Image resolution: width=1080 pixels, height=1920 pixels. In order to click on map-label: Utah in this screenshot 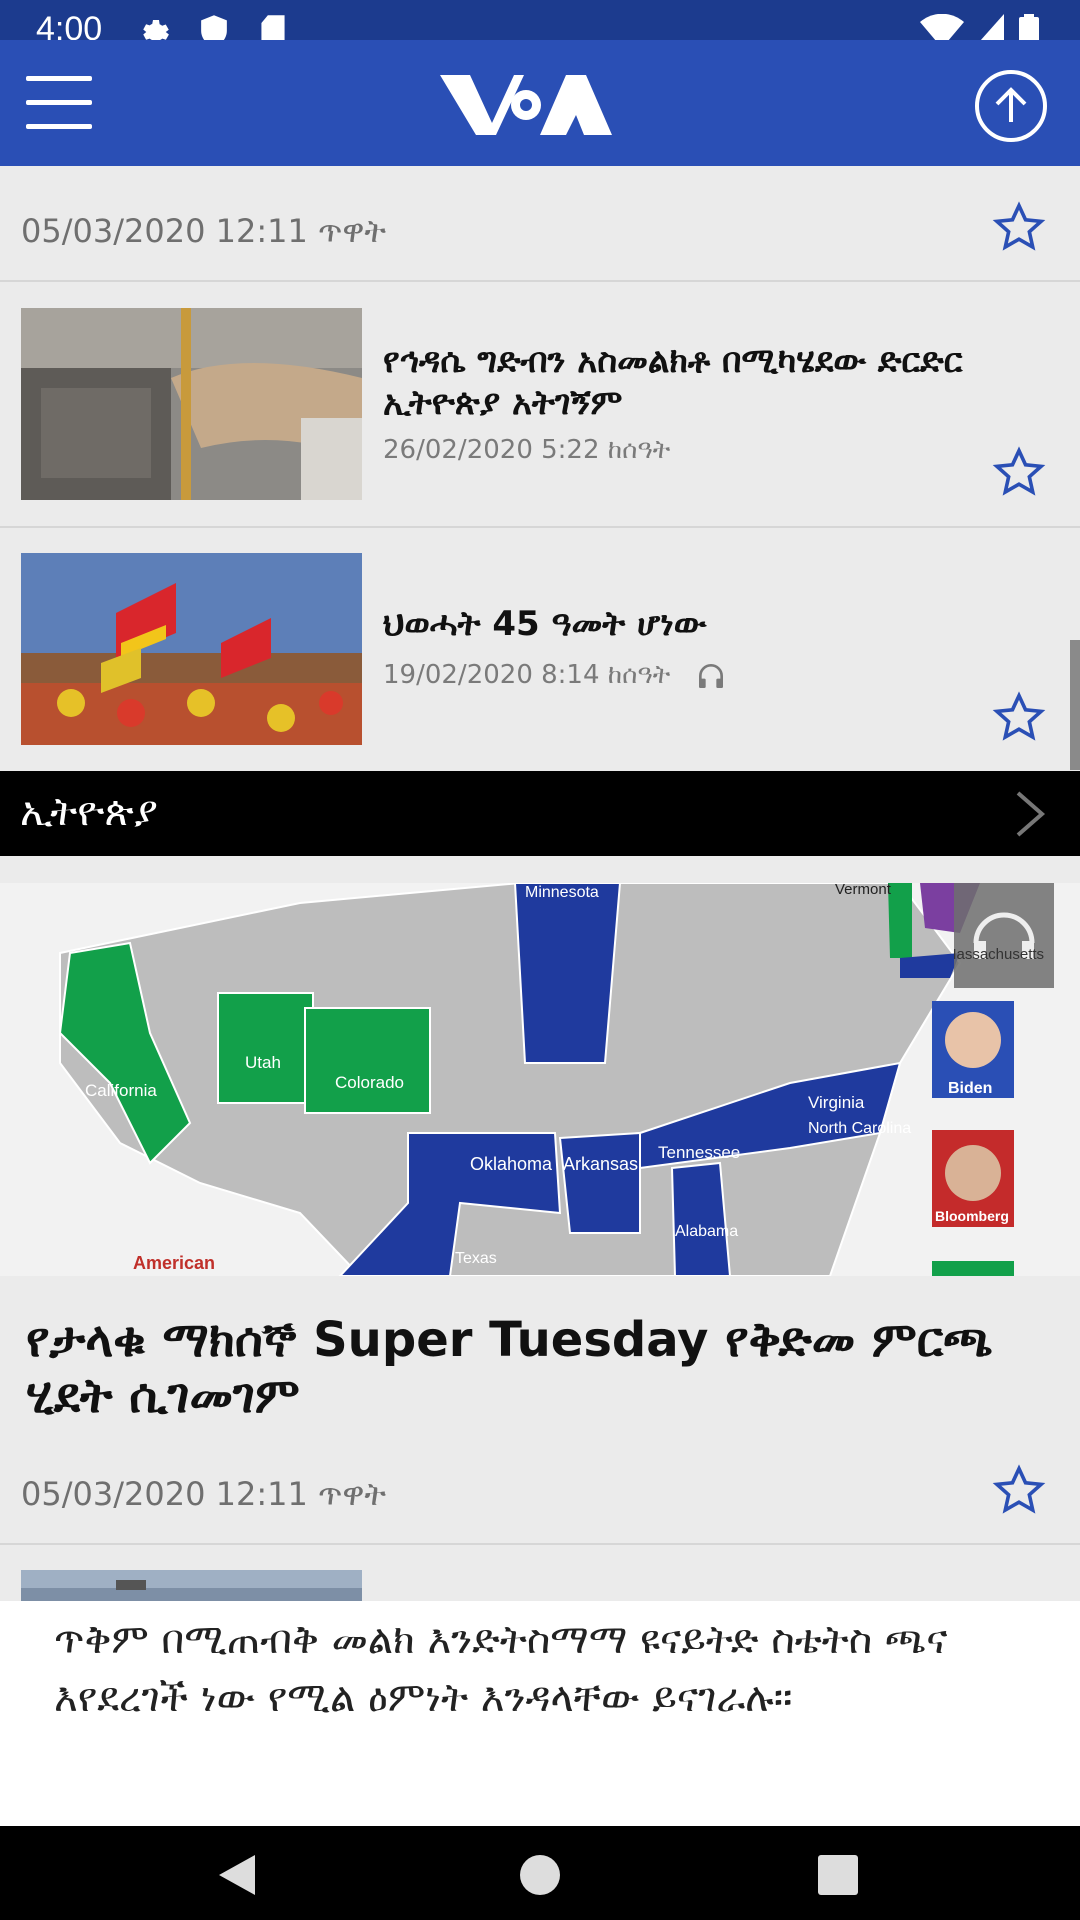, I will do `click(263, 1062)`.